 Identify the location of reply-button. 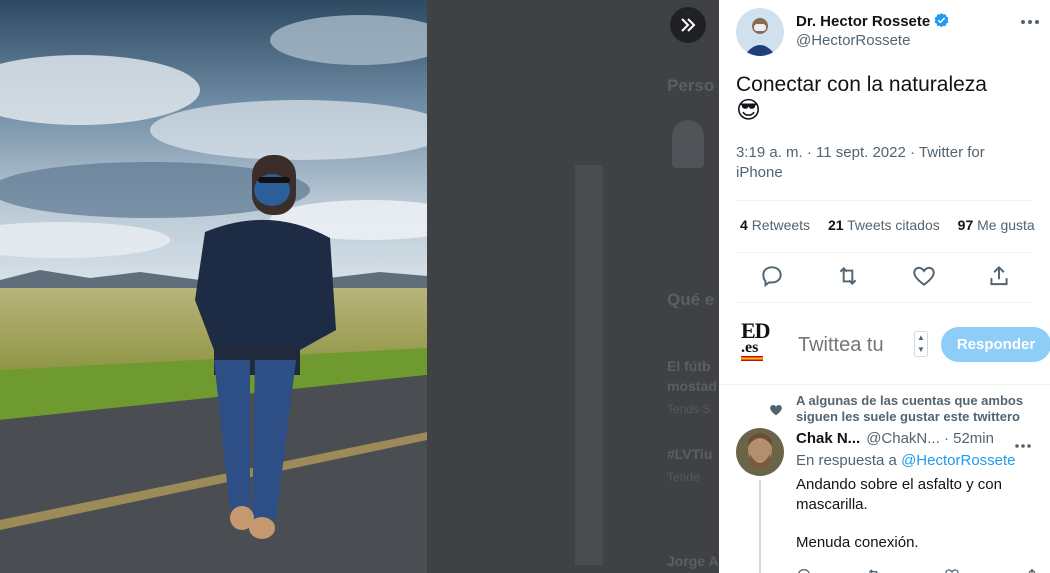
(772, 276).